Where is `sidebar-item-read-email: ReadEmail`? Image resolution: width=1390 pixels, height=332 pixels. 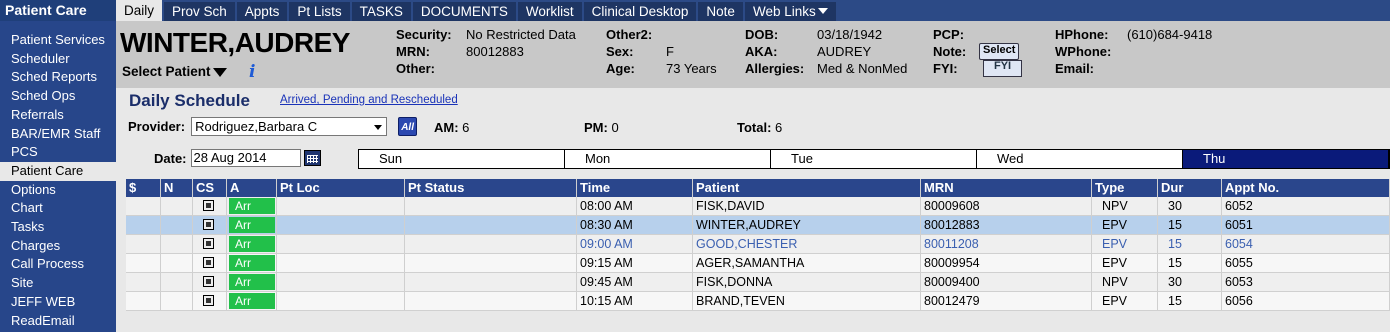
sidebar-item-read-email: ReadEmail is located at coordinates (58, 321).